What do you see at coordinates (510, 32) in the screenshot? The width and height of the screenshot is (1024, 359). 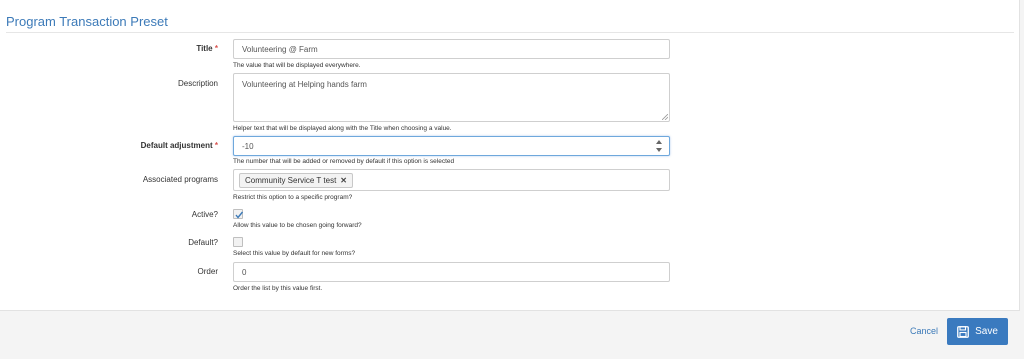 I see `legend-divider` at bounding box center [510, 32].